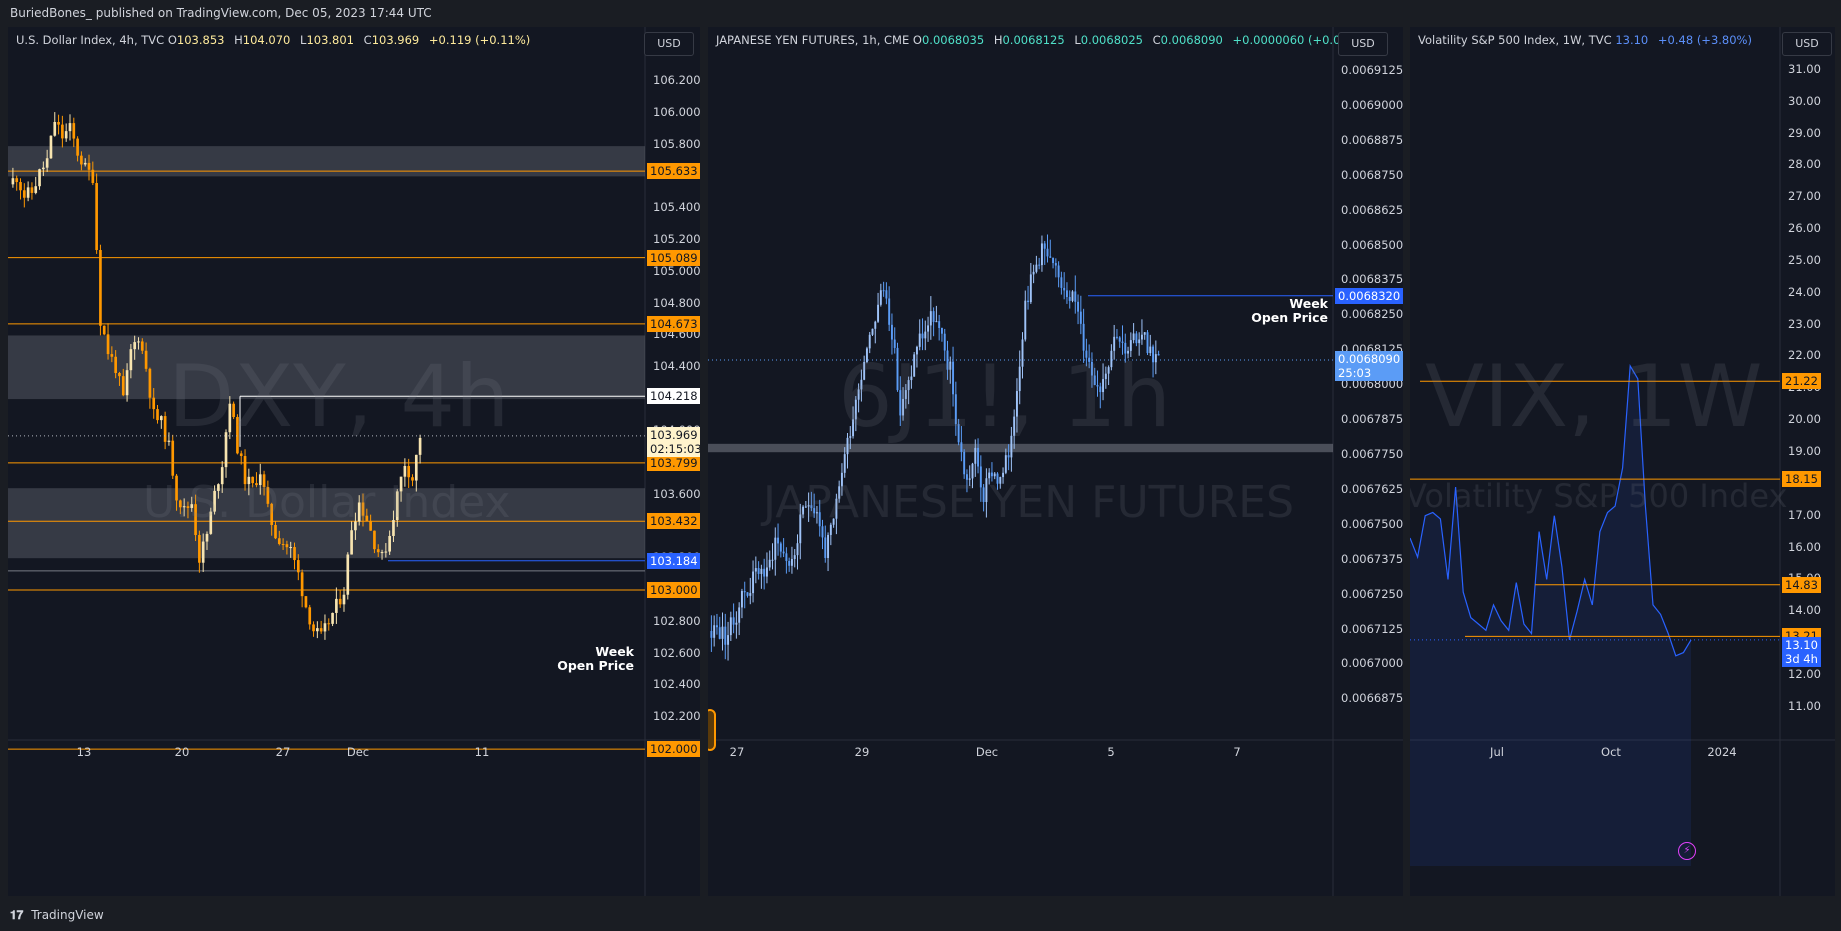  What do you see at coordinates (953, 40) in the screenshot?
I see `6j-open: 0.0068035` at bounding box center [953, 40].